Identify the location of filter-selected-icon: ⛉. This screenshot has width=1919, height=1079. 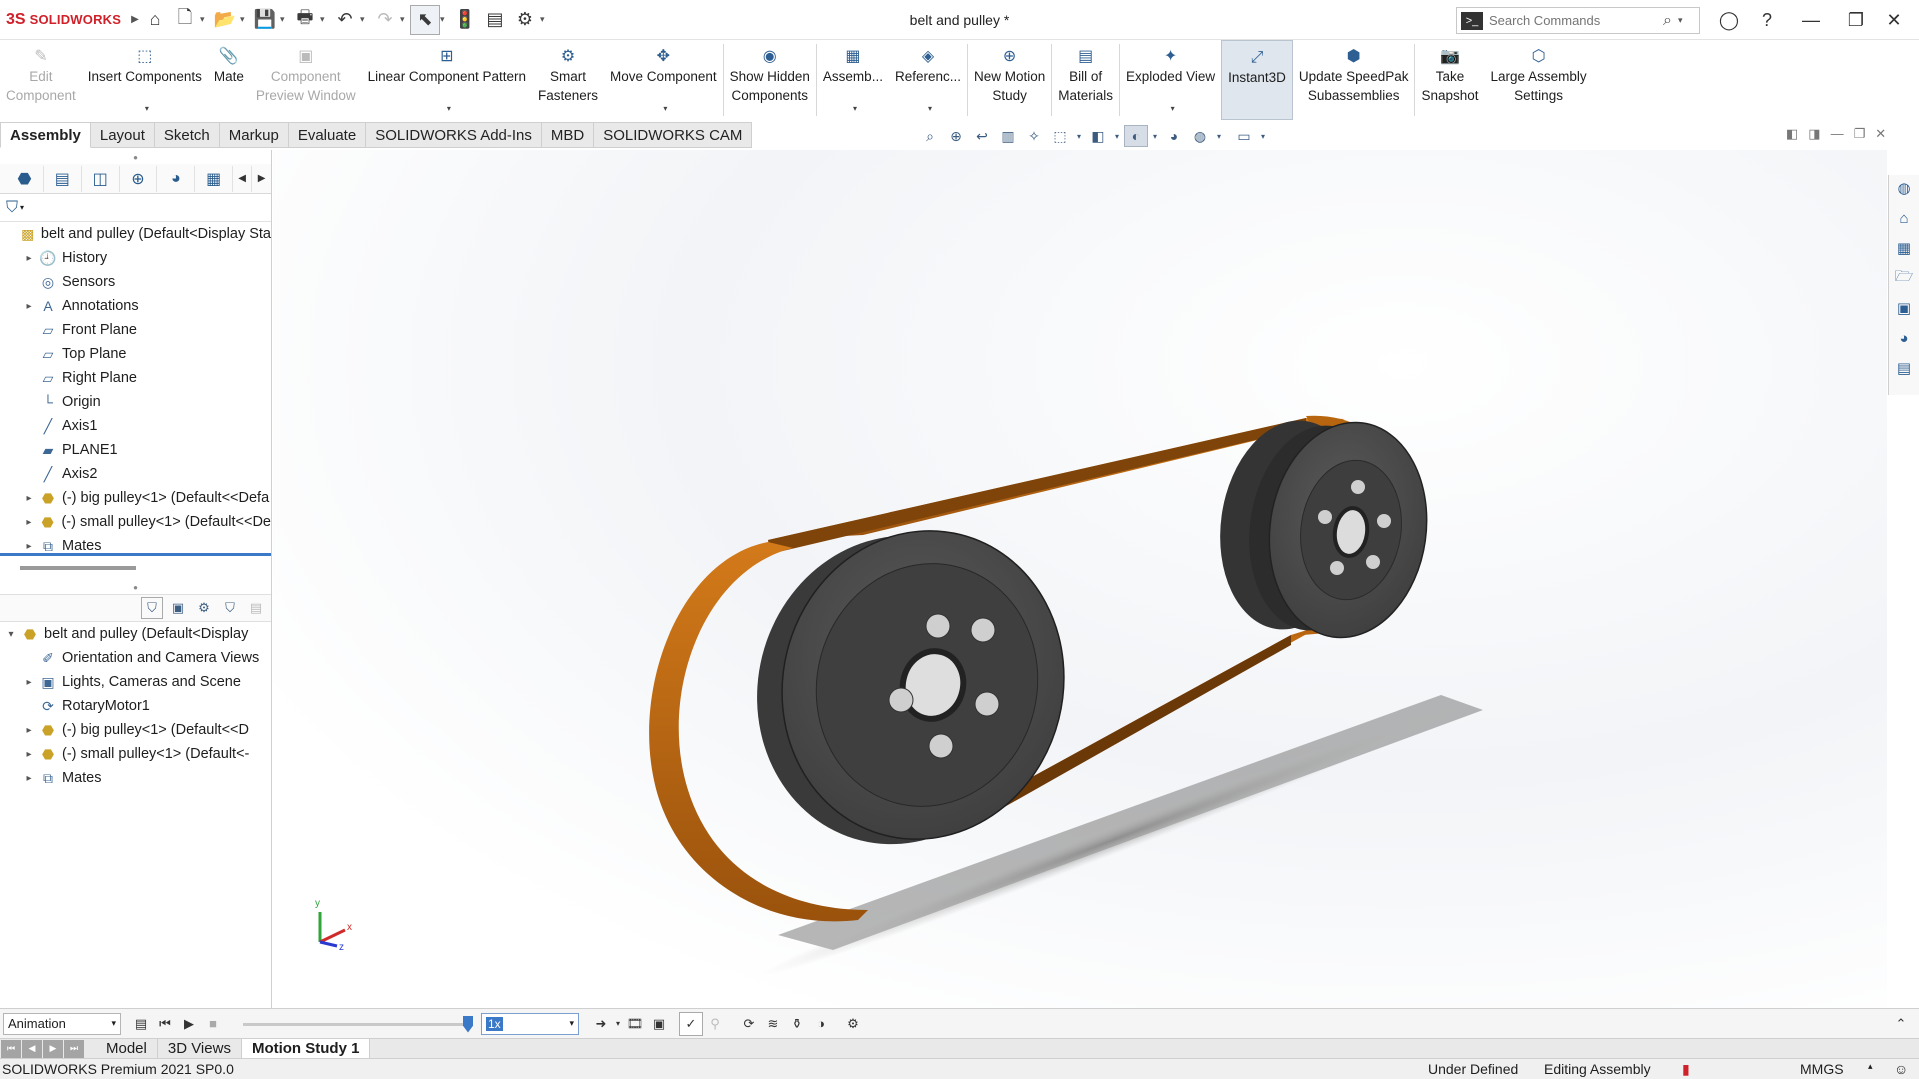
(230, 608).